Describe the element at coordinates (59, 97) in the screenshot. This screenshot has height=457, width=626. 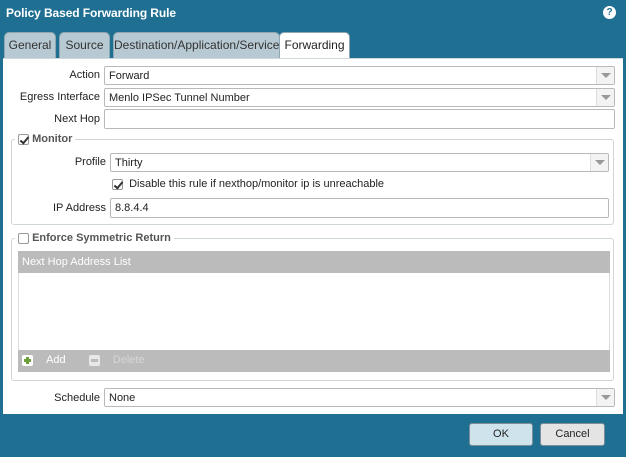
I see `egress-interface-label: Egress Interface` at that location.